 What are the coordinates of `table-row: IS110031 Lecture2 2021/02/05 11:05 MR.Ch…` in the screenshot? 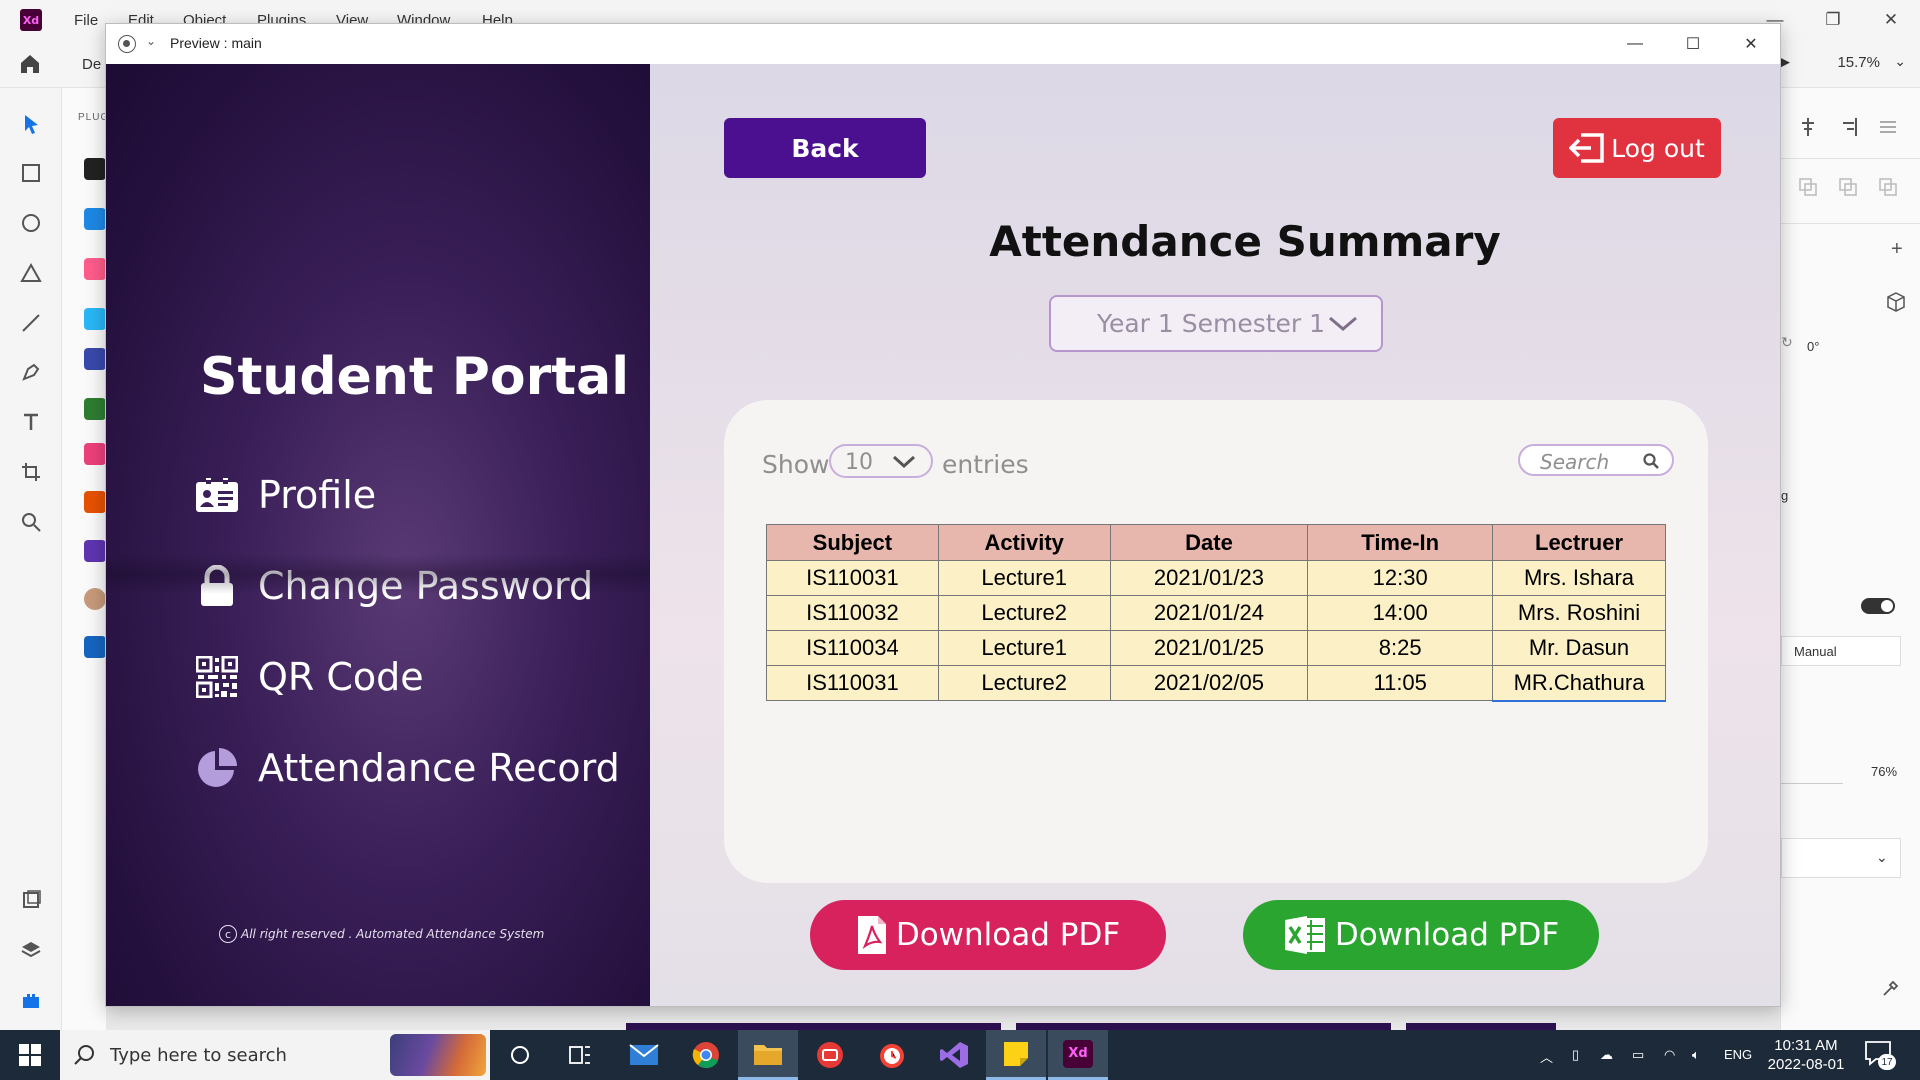 It's located at (1216, 683).